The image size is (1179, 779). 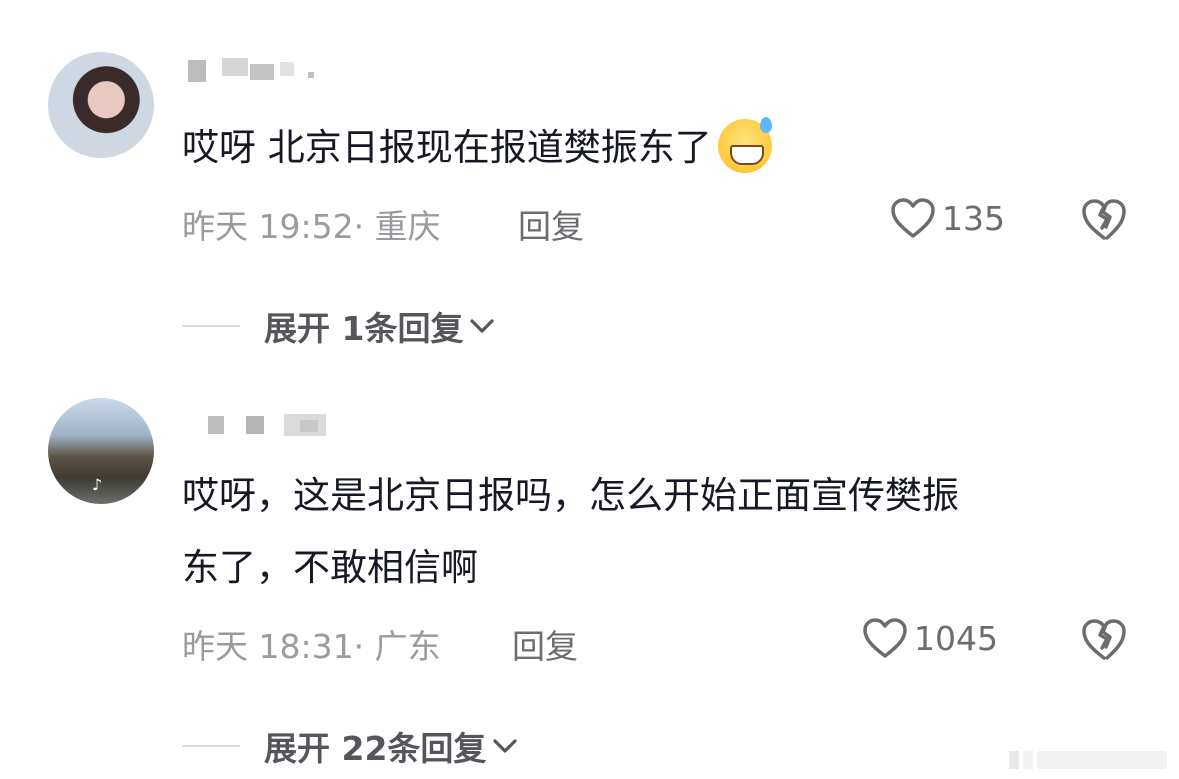 What do you see at coordinates (375, 748) in the screenshot?
I see `expand-replies-label: 展开 22条回复` at bounding box center [375, 748].